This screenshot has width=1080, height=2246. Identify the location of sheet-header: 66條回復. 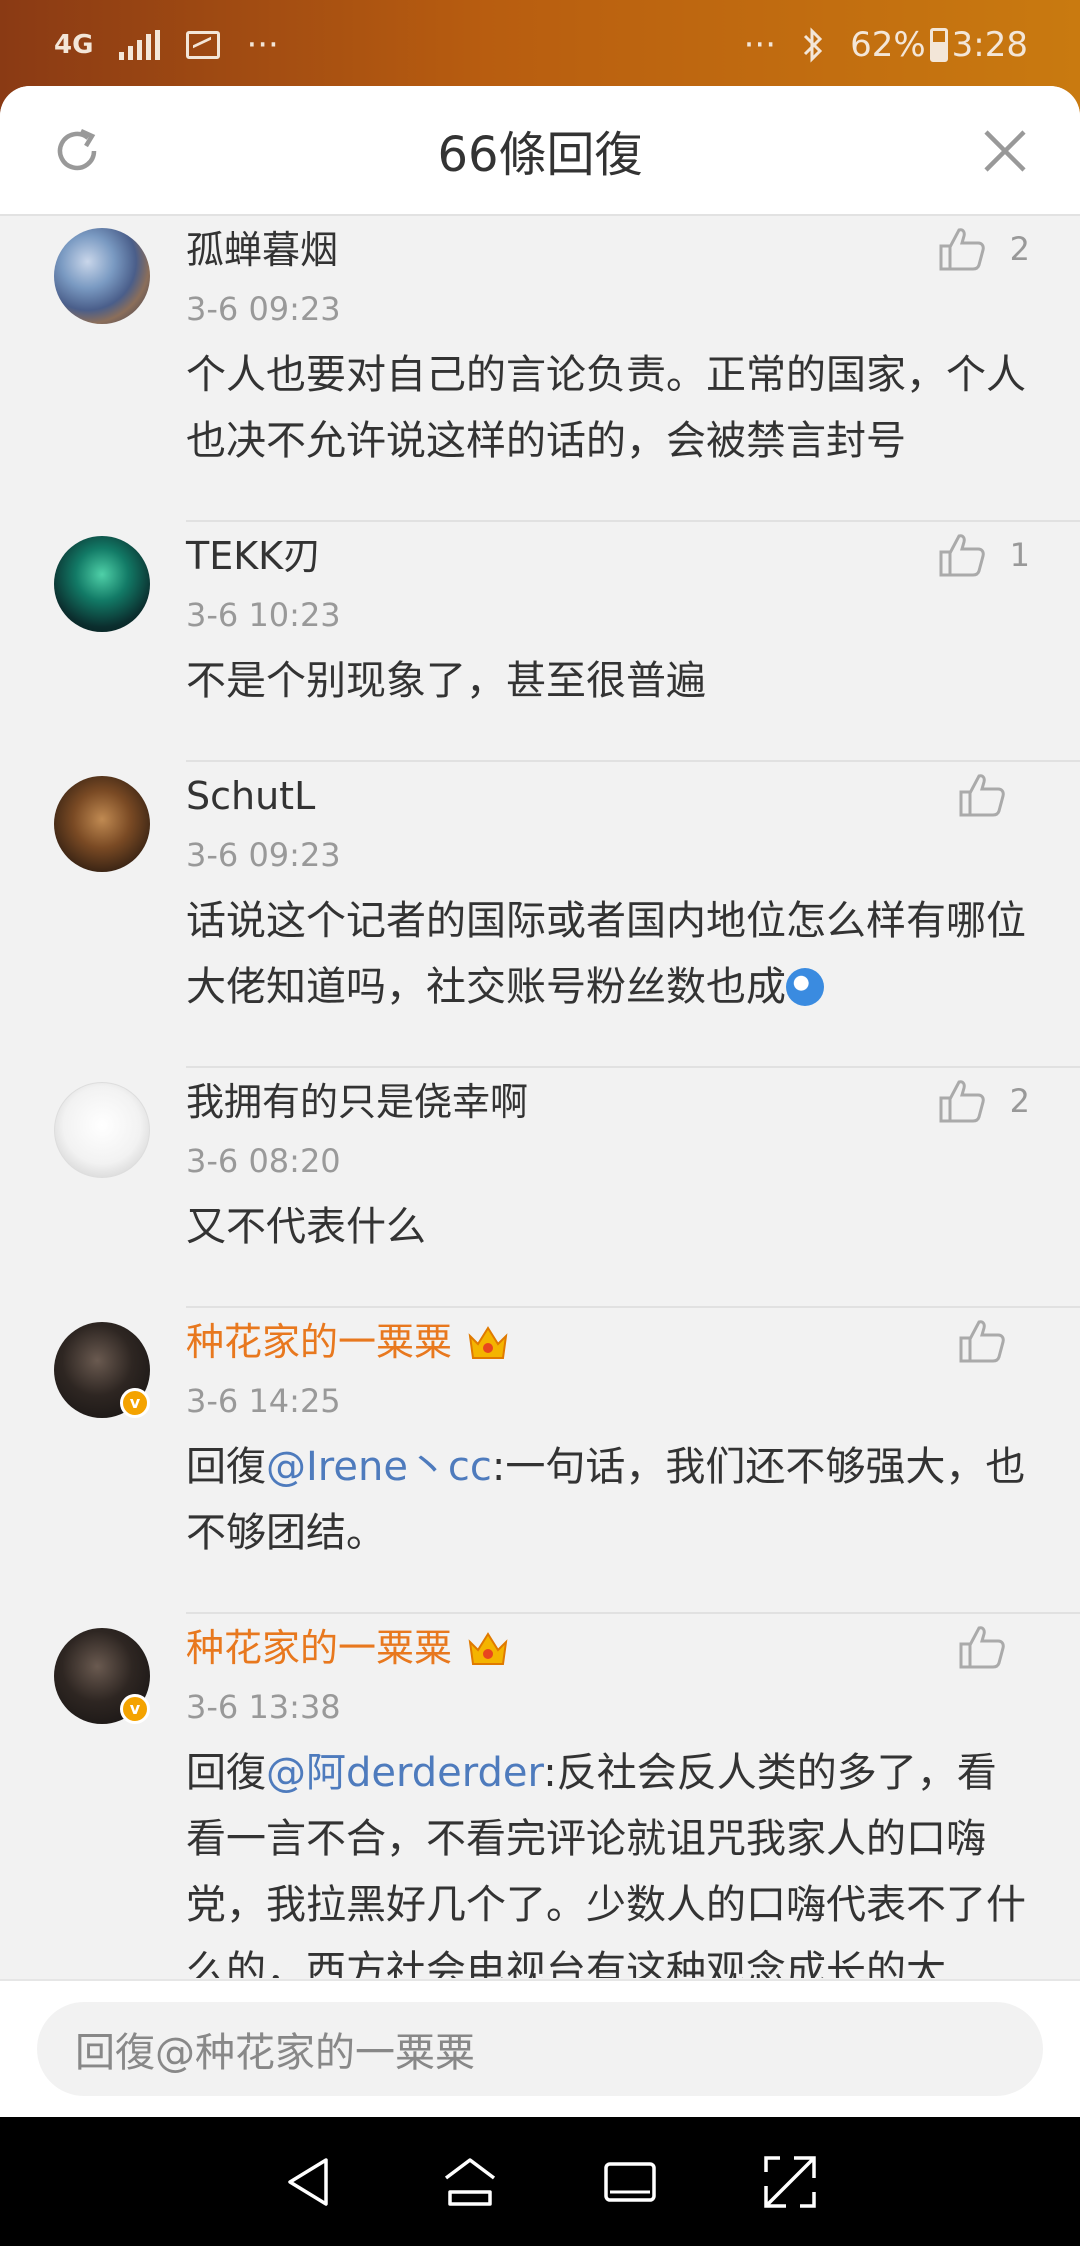
(540, 151).